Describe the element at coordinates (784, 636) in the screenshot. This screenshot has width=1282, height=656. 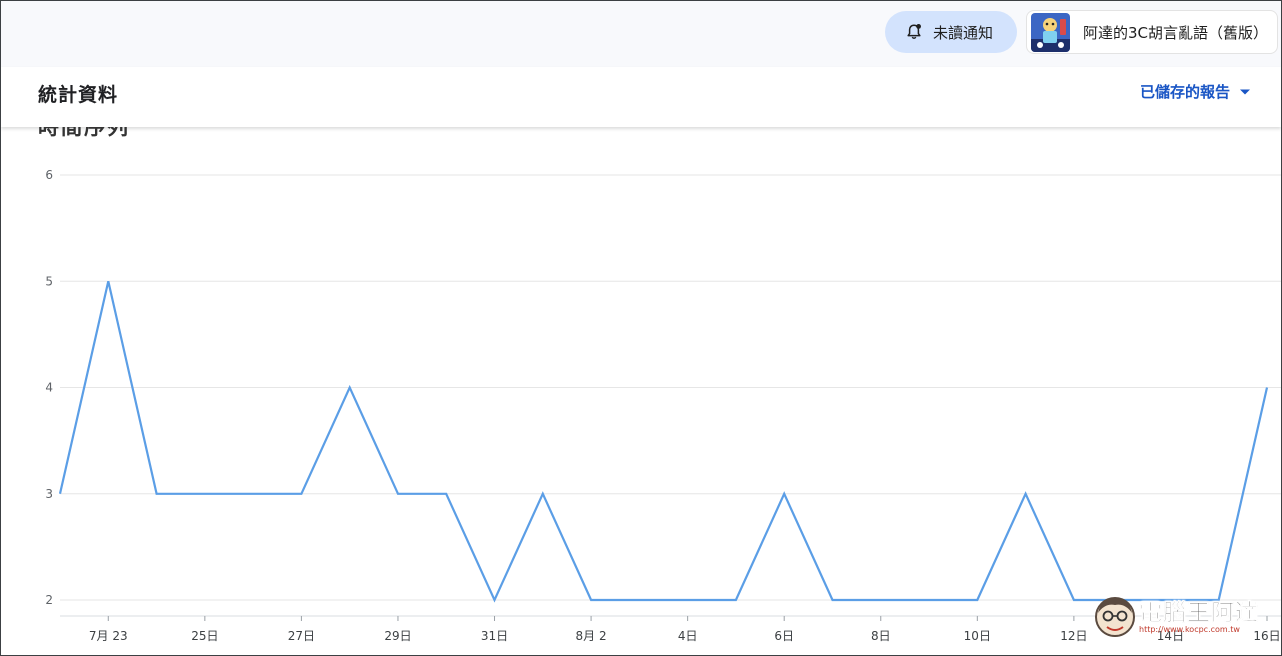
I see `x-tick-label: 6日` at that location.